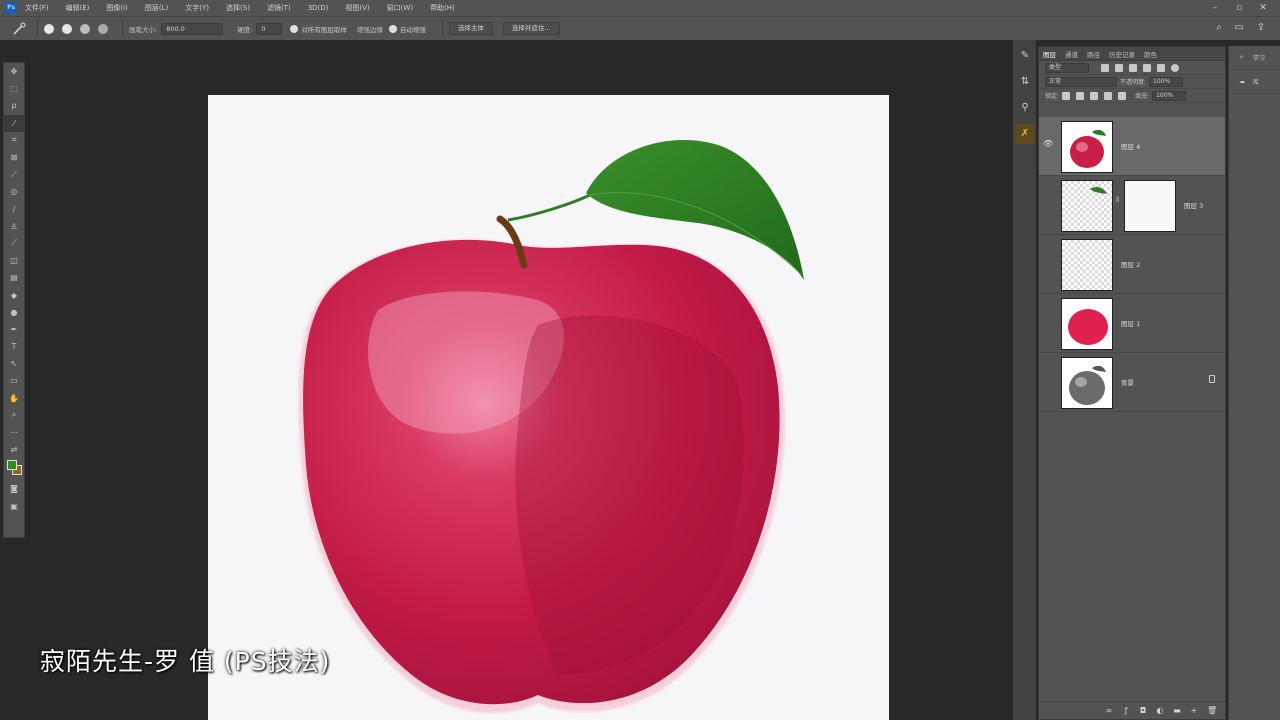 The height and width of the screenshot is (720, 1280). Describe the element at coordinates (279, 8) in the screenshot. I see `menu-filter: 滤镜(T)` at that location.